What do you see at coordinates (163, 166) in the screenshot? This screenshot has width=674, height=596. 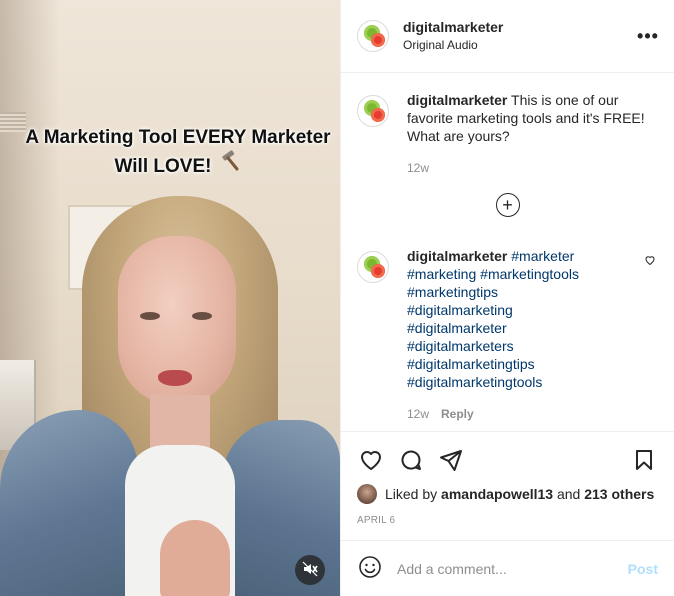 I see `video-caption-text: Will LOVE!` at bounding box center [163, 166].